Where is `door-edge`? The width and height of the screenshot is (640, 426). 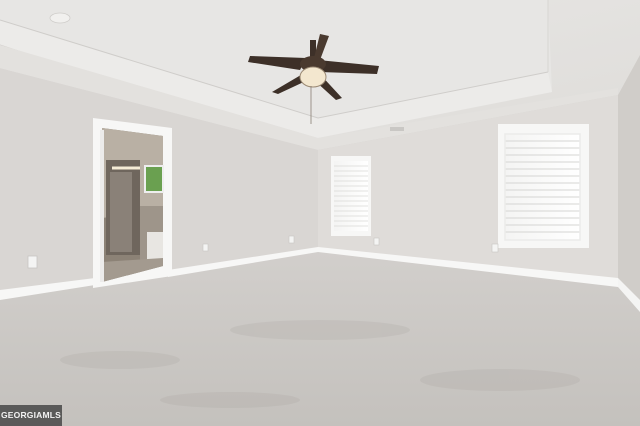
door-edge is located at coordinates (102, 206).